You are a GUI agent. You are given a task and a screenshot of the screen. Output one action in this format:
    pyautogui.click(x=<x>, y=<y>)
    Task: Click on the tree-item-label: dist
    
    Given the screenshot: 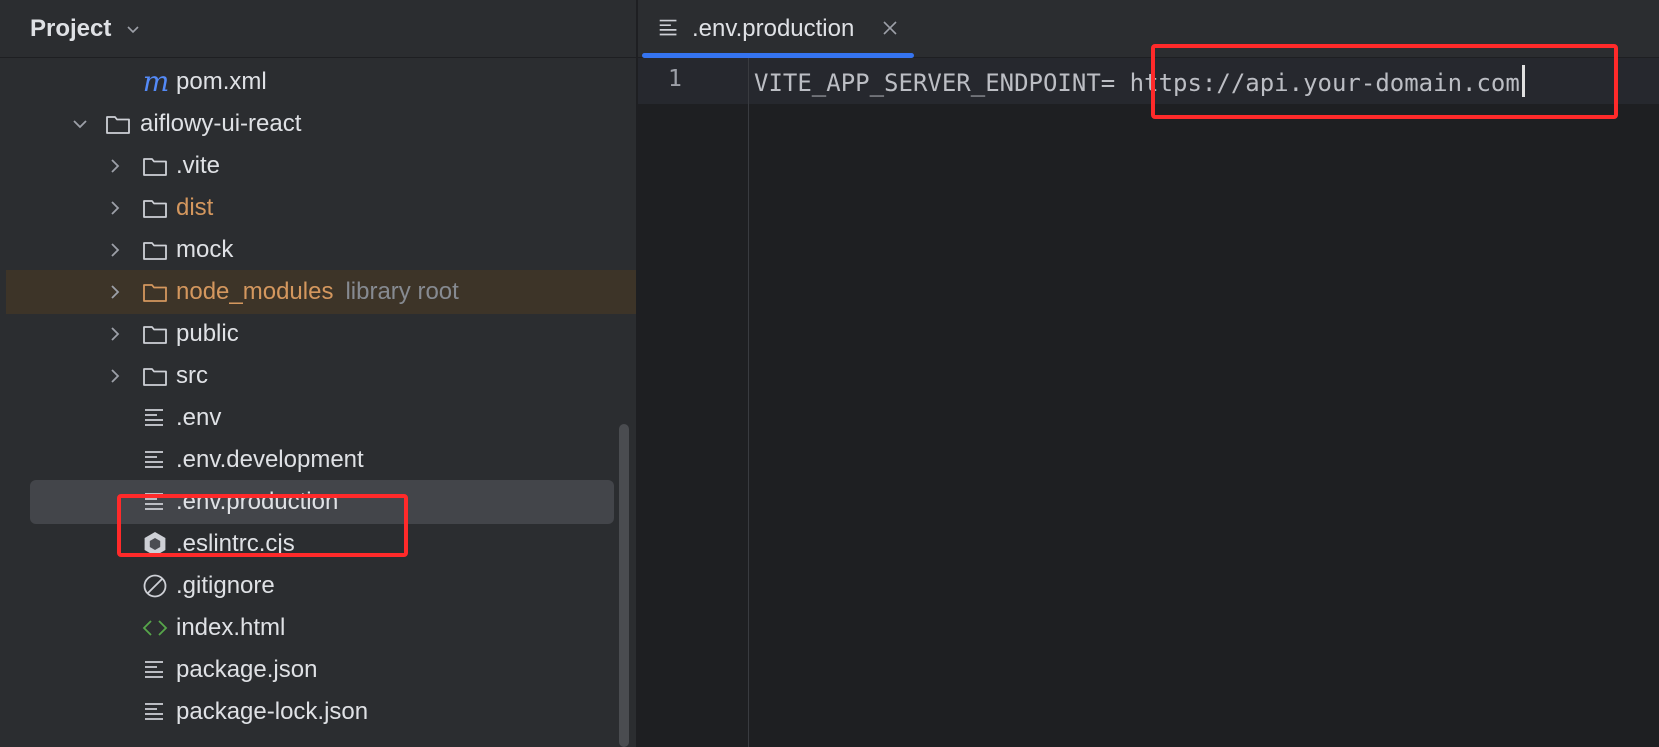 What is the action you would take?
    pyautogui.click(x=195, y=207)
    